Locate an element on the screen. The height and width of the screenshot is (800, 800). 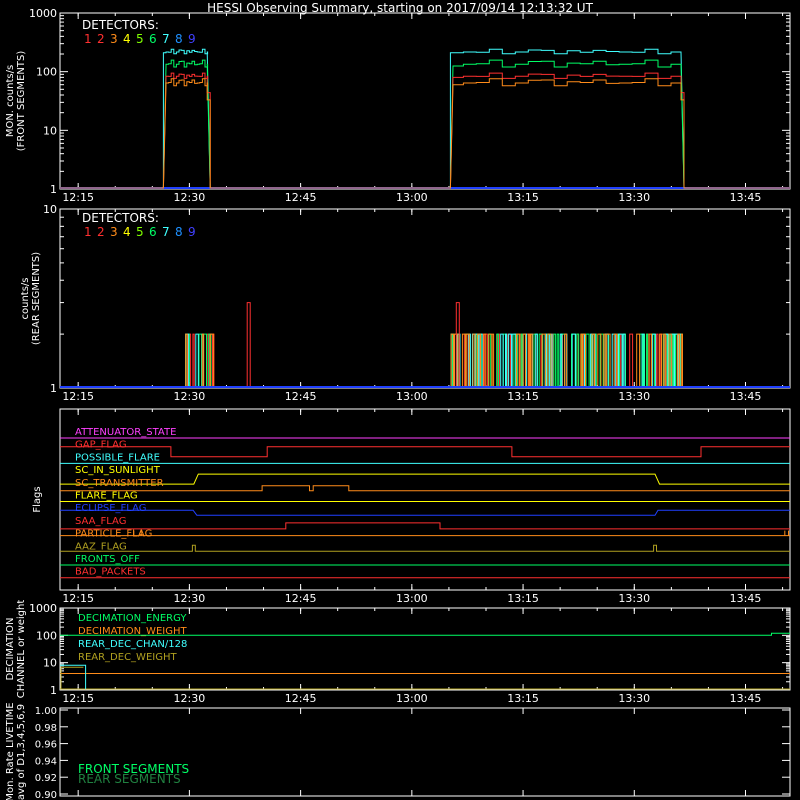
y-tick-label: 1.00 is located at coordinates (46, 711).